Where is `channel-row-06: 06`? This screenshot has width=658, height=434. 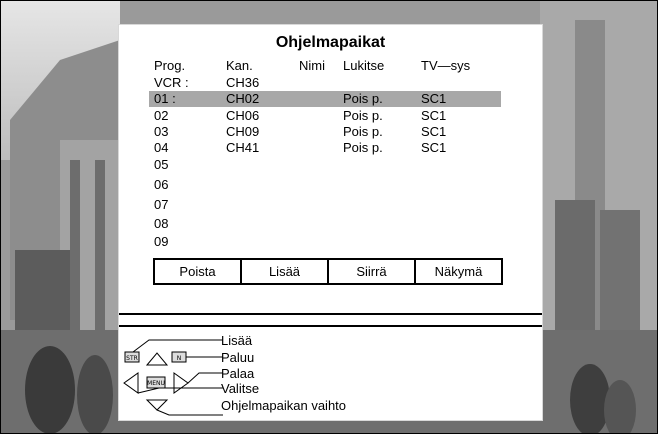
channel-row-06: 06 is located at coordinates (330, 185).